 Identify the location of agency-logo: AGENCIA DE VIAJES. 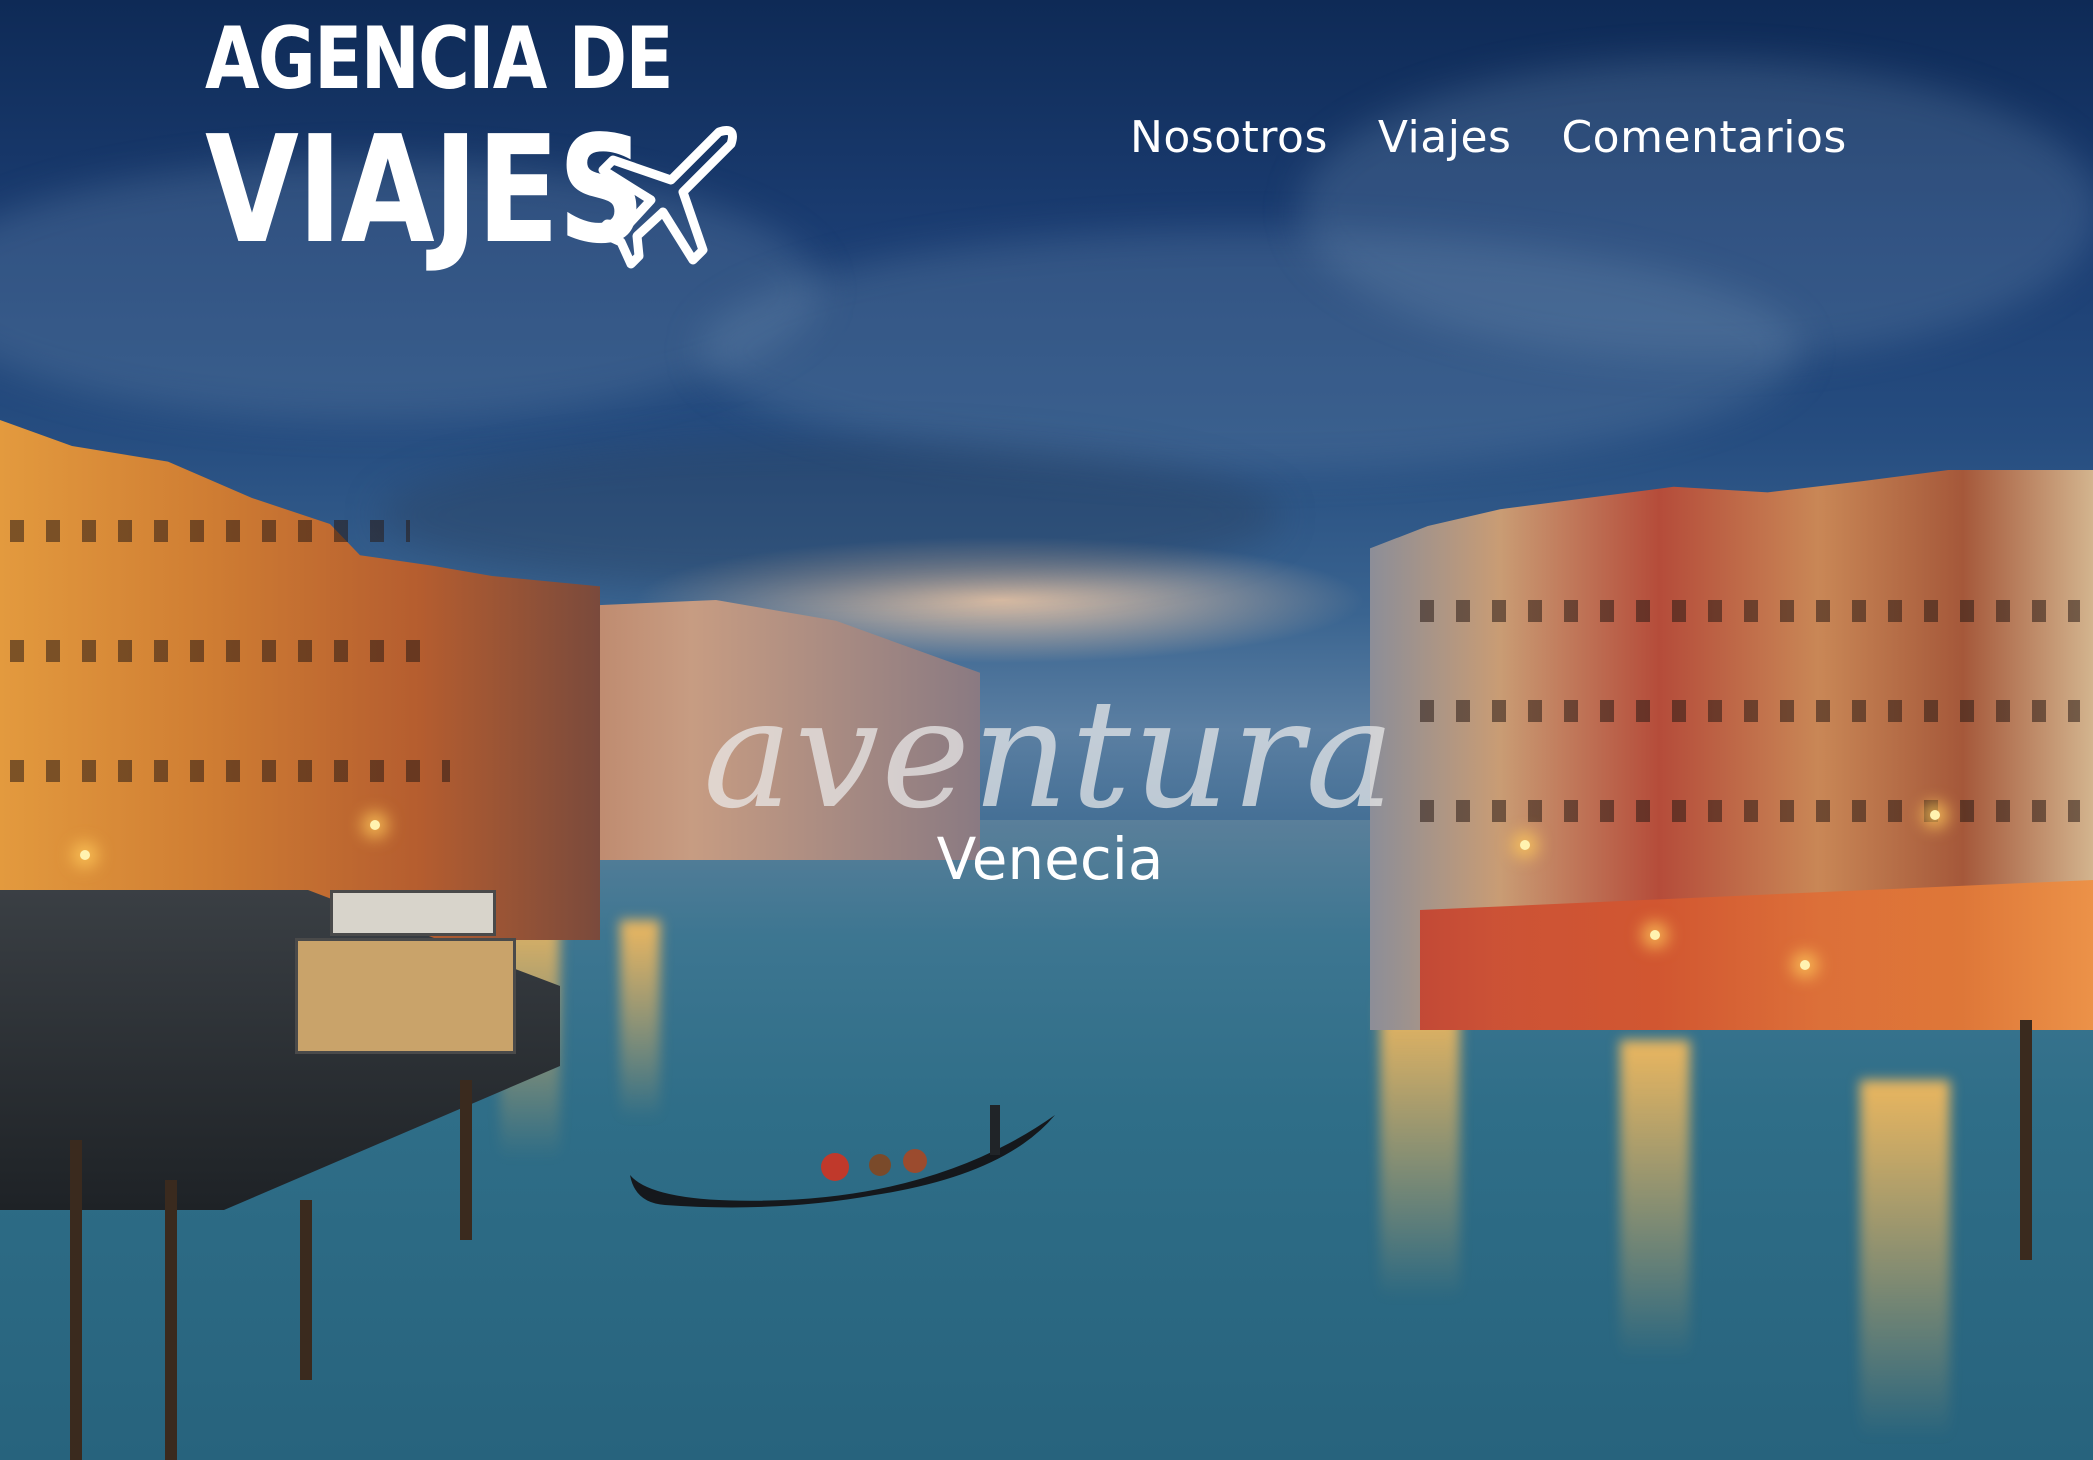
(475, 142).